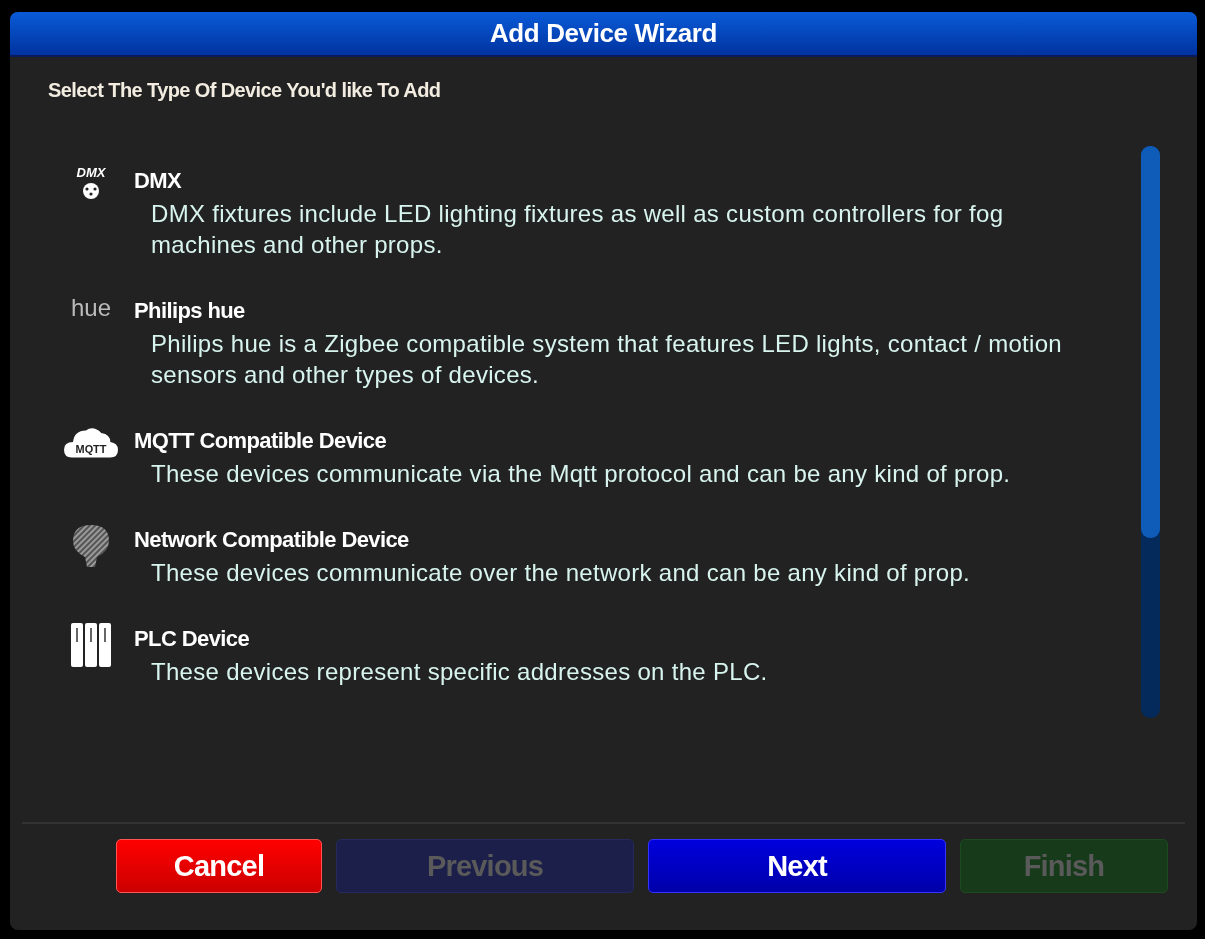 The height and width of the screenshot is (939, 1205). Describe the element at coordinates (637, 540) in the screenshot. I see `device-type-name: Network Compatible Device` at that location.